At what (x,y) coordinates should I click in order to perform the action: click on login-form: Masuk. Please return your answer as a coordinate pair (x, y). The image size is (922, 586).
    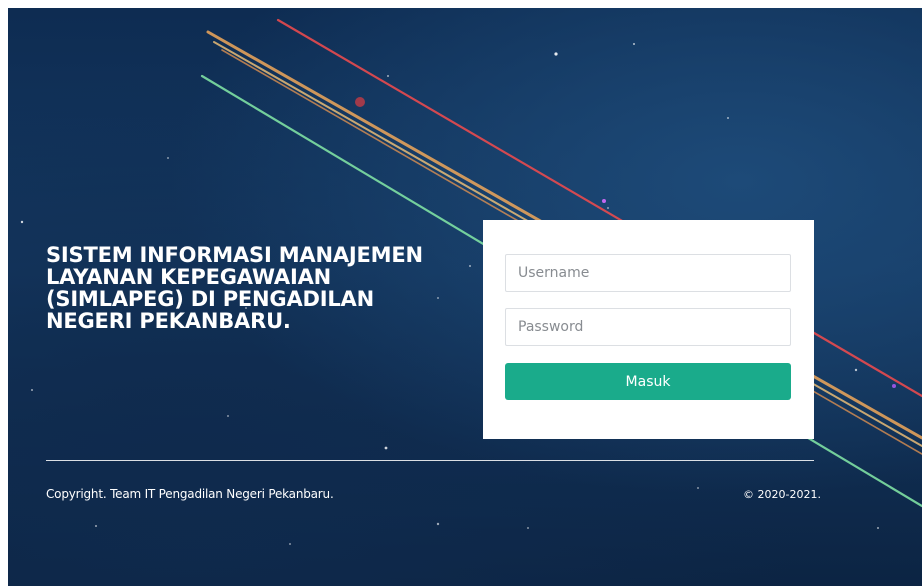
    Looking at the image, I should click on (648, 329).